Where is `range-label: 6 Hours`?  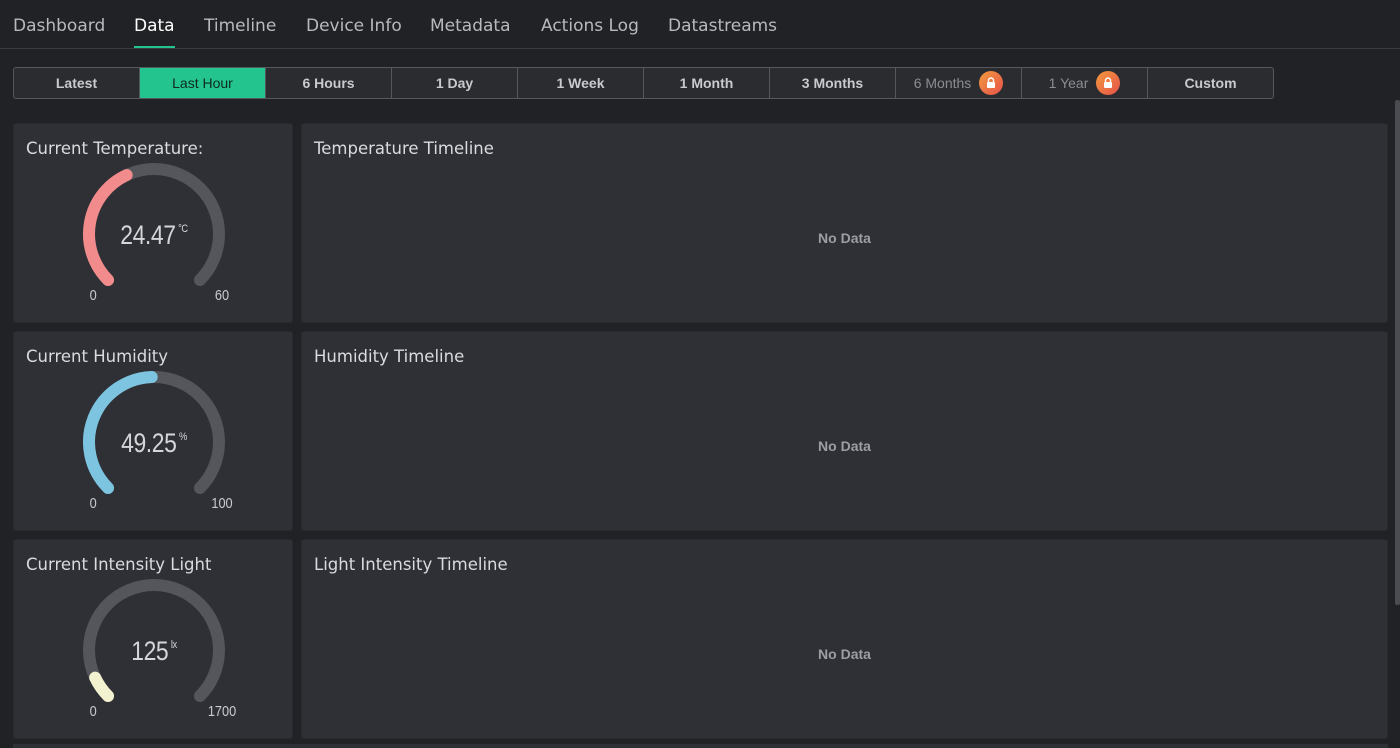
range-label: 6 Hours is located at coordinates (328, 83).